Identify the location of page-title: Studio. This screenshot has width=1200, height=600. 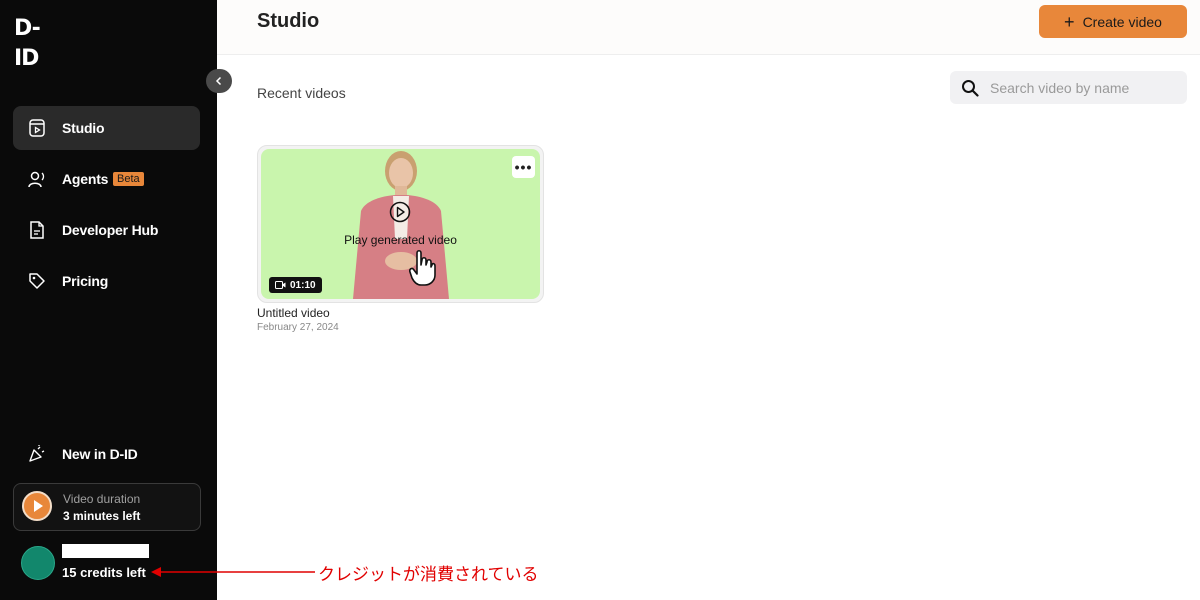
(288, 21).